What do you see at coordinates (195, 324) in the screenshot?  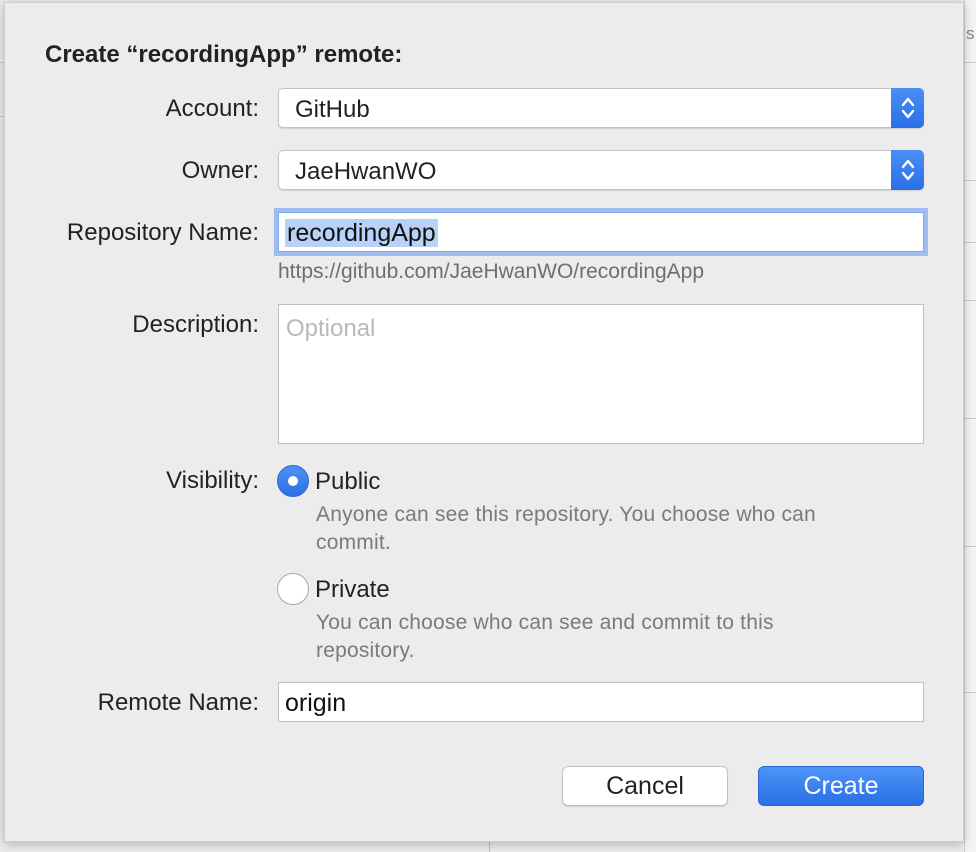 I see `description-label: Description:` at bounding box center [195, 324].